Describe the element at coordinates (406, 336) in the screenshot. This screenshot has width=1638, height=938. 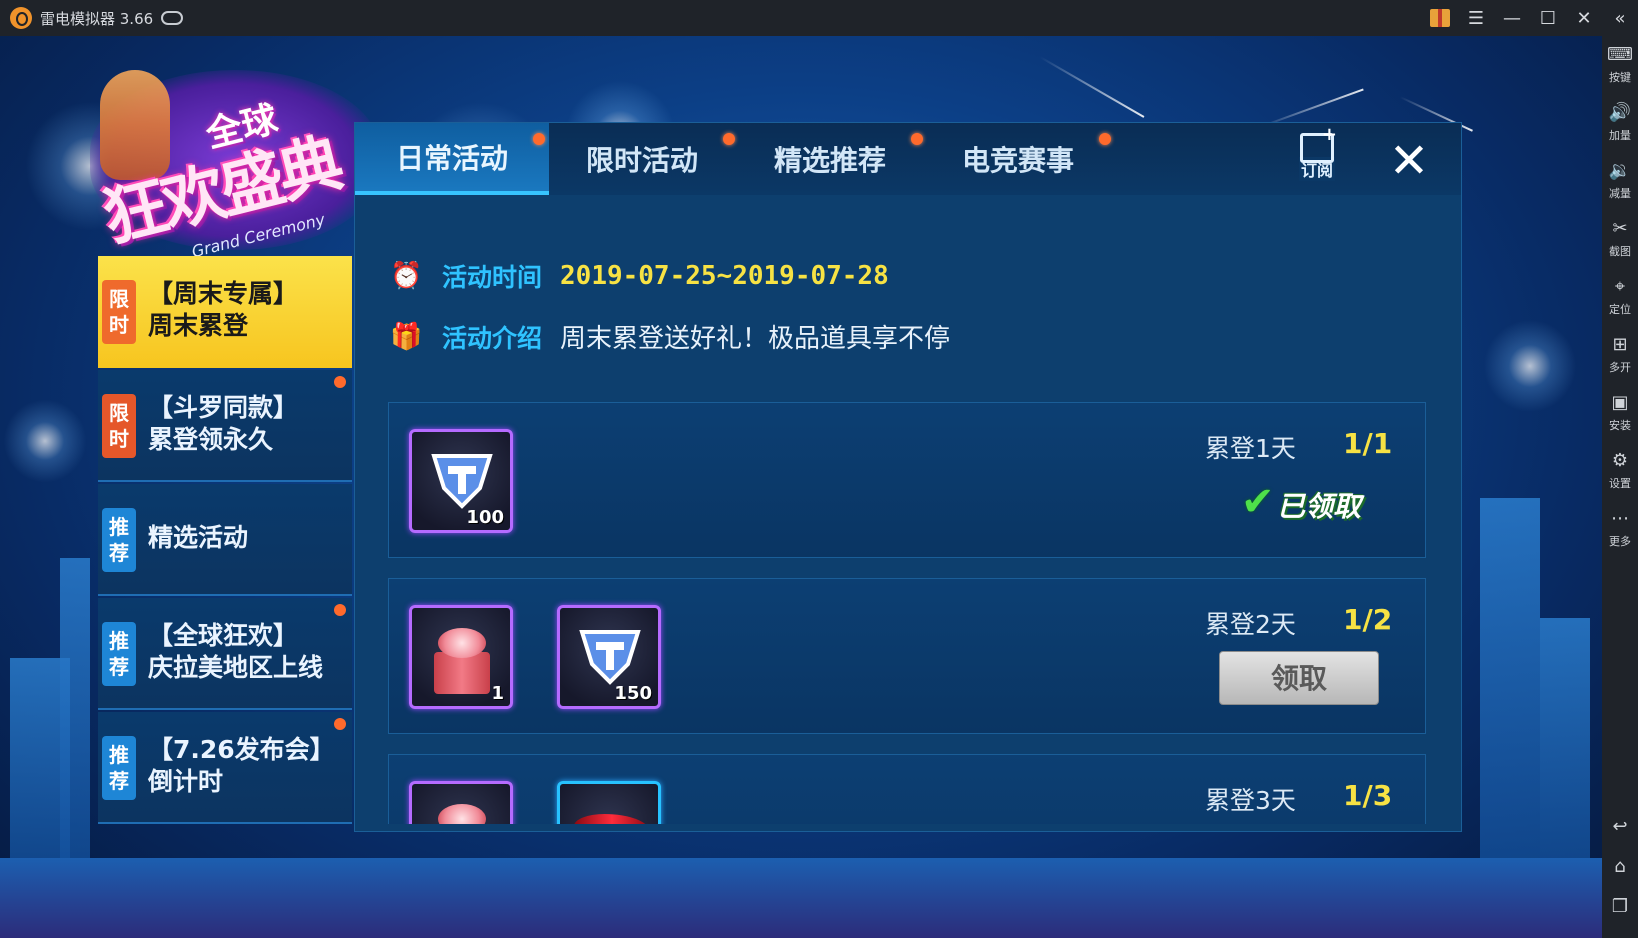
I see `gift-icon: 🎁` at that location.